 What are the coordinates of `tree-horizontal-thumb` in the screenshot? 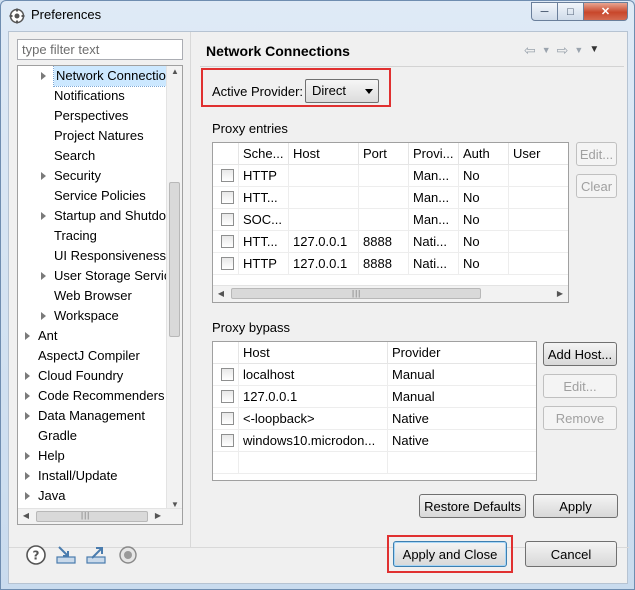 It's located at (92, 516).